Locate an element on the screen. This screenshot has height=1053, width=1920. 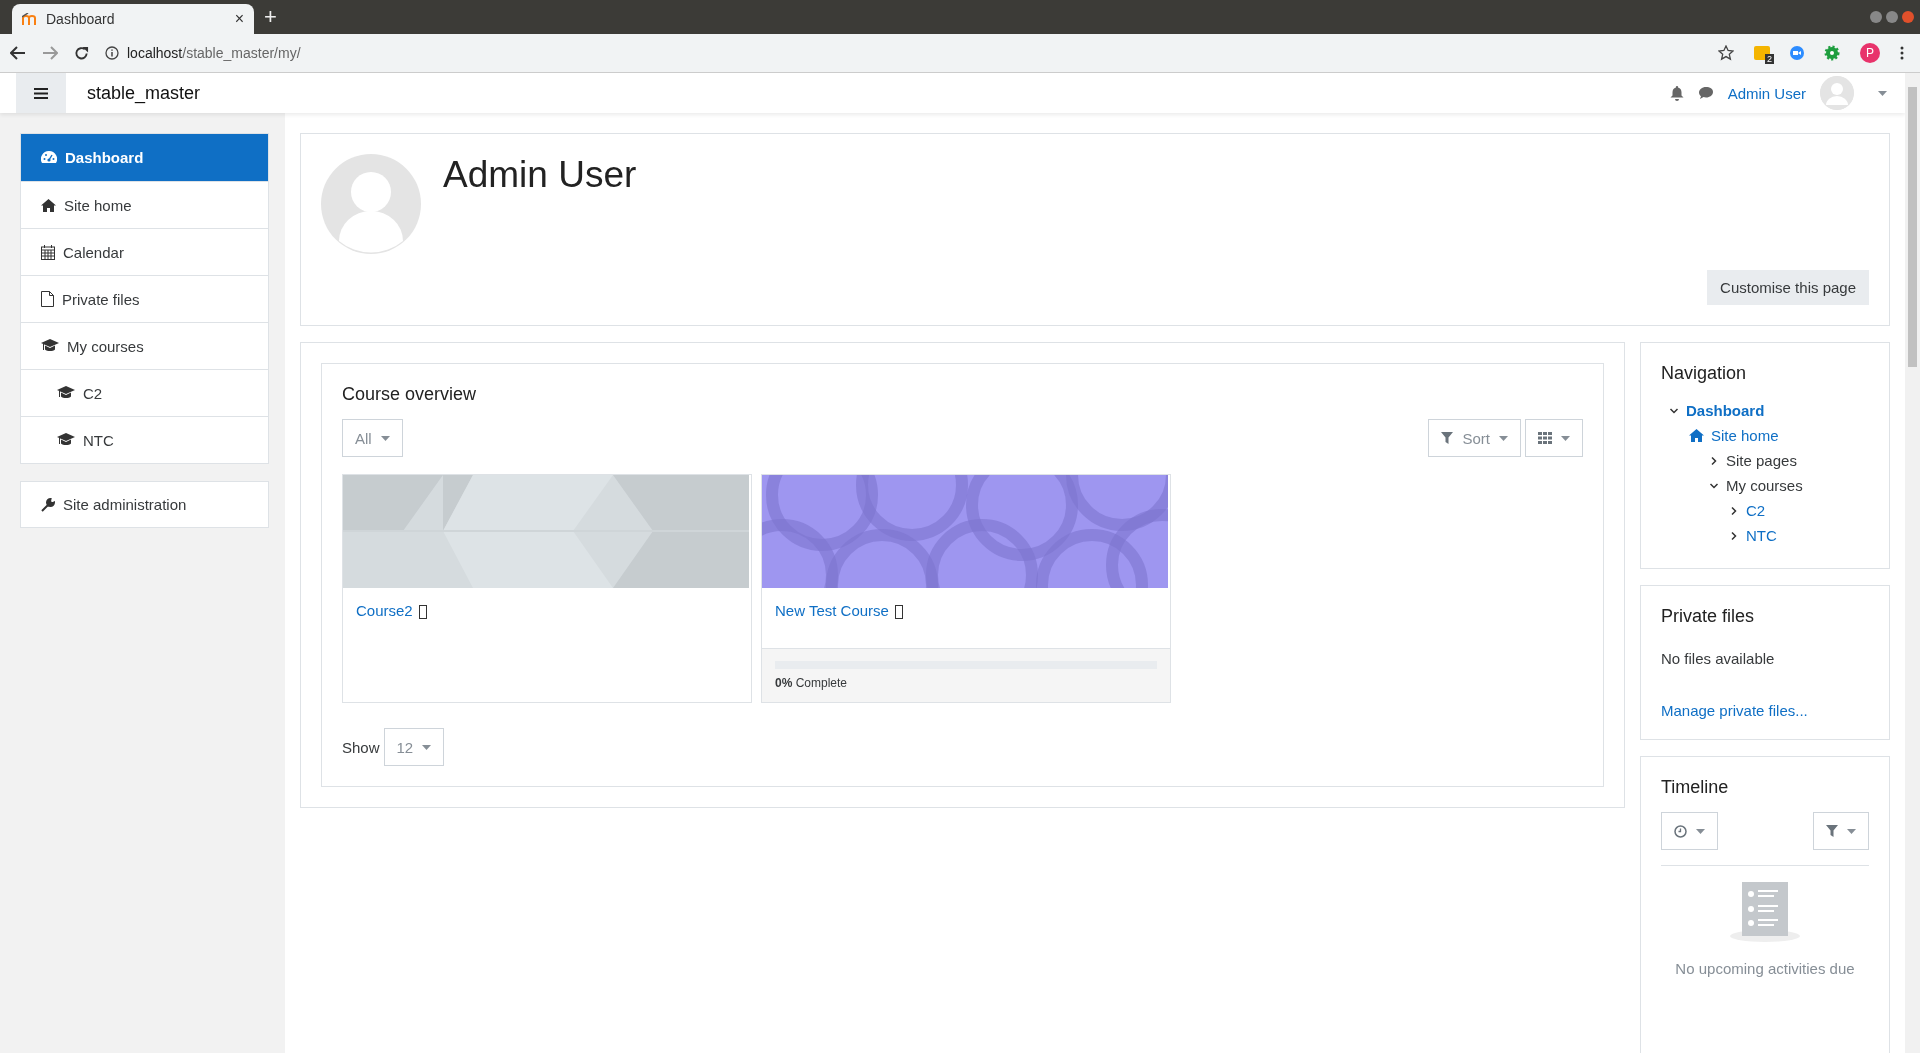
profile-avatar: P is located at coordinates (1870, 53).